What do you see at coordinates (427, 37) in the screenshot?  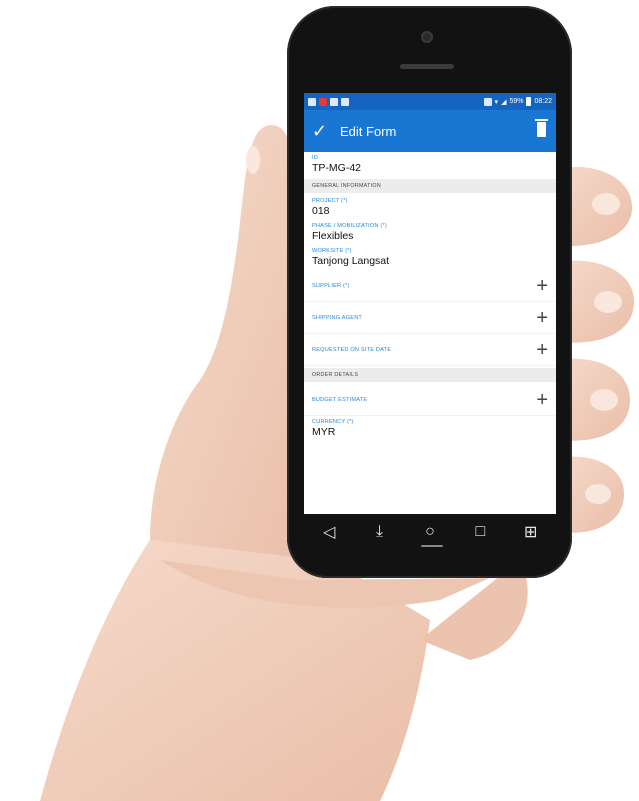 I see `front-camera` at bounding box center [427, 37].